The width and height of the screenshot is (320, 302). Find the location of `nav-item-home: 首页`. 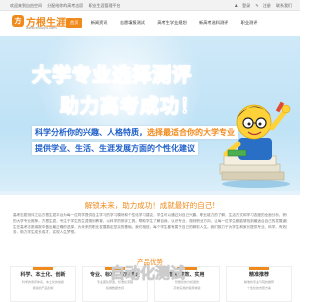

nav-item-home: 首页 is located at coordinates (74, 23).